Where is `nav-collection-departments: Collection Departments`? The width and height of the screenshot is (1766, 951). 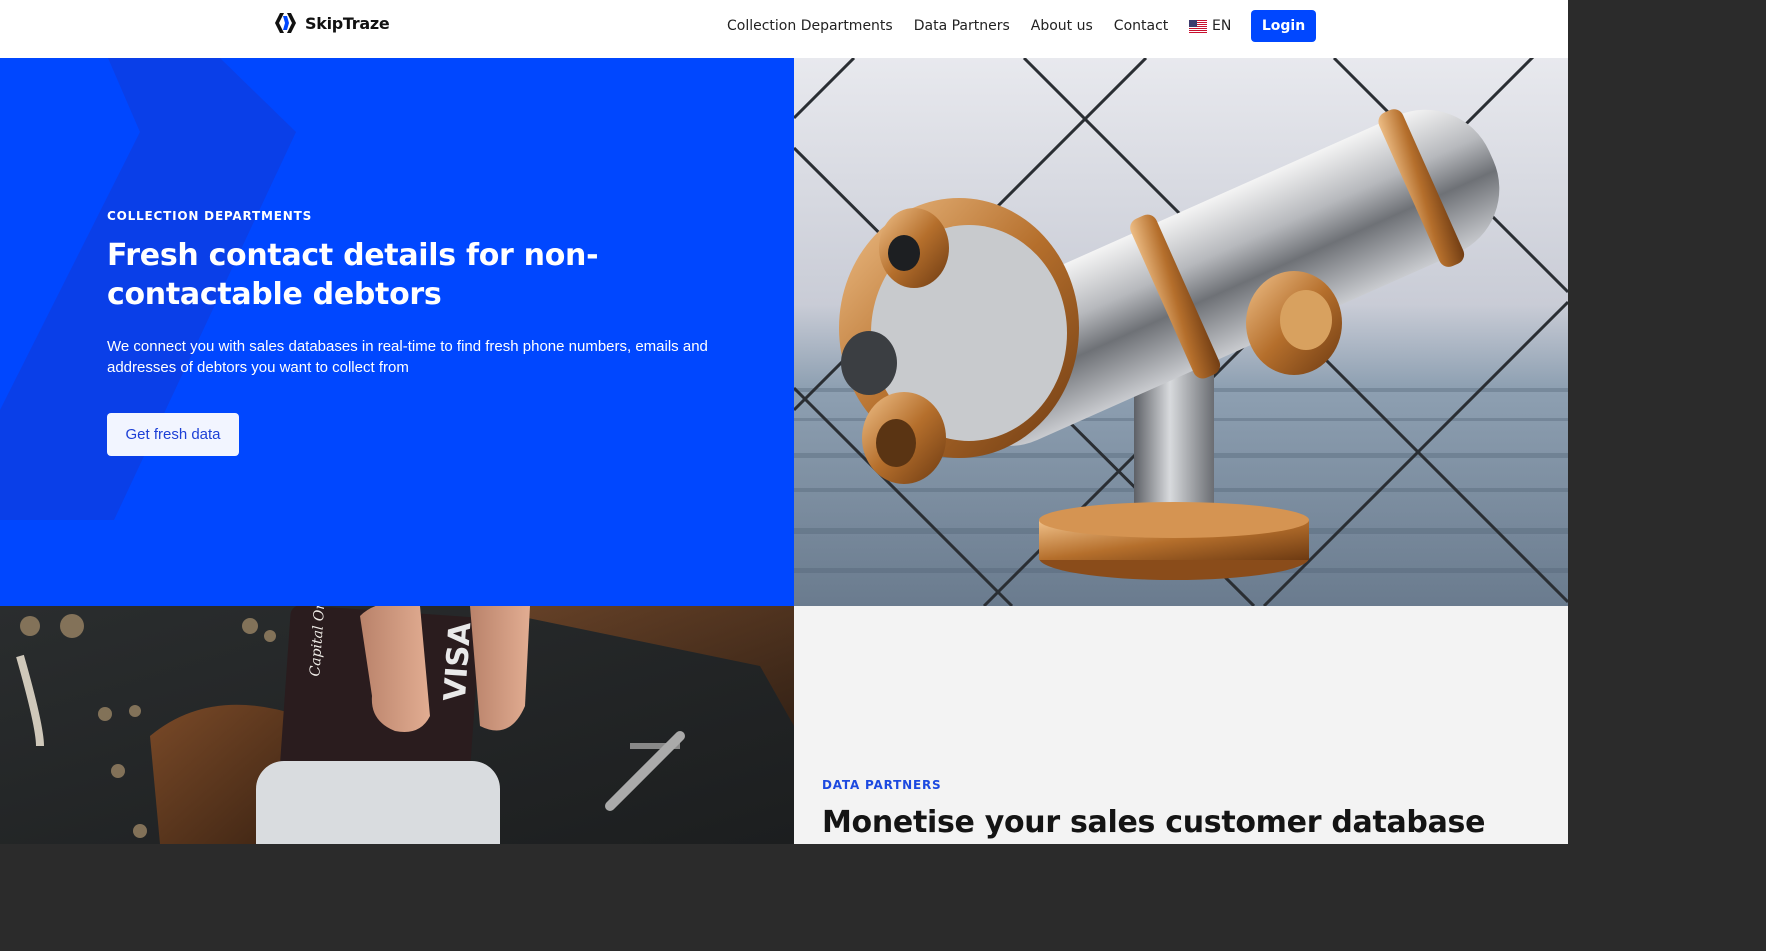
nav-collection-departments: Collection Departments is located at coordinates (810, 26).